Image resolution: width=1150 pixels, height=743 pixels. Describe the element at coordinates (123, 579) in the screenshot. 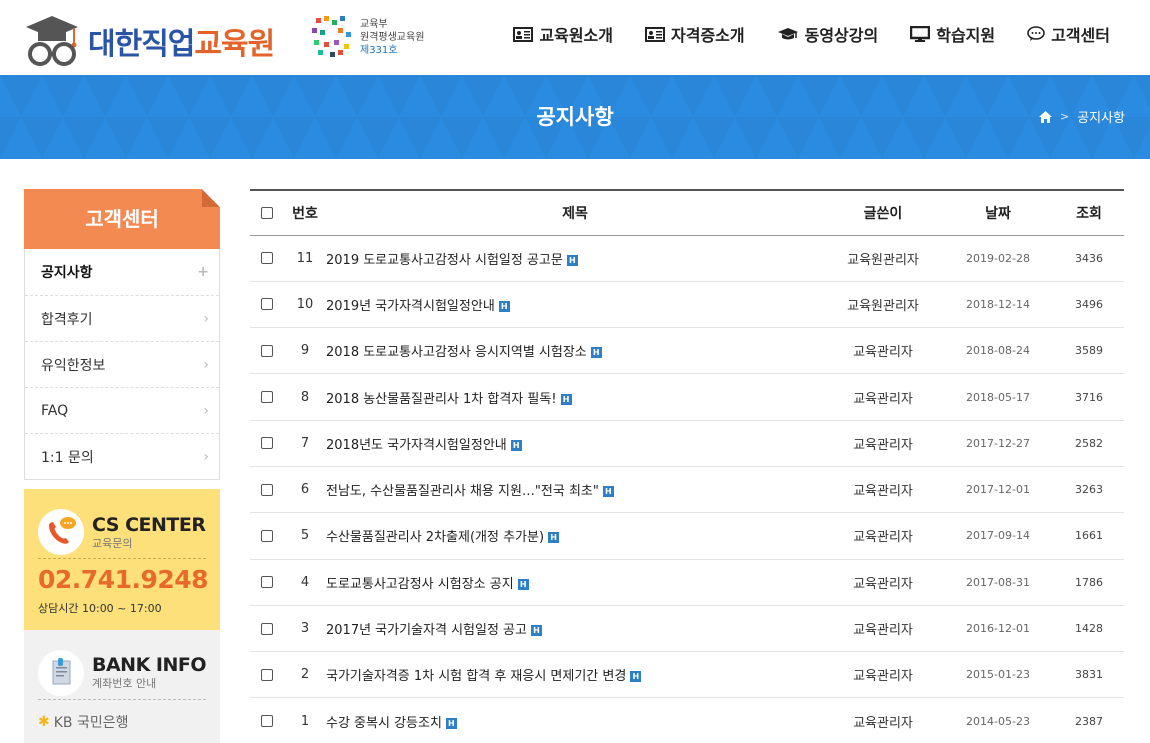

I see `cs-phone-number: 02.741.9248` at that location.